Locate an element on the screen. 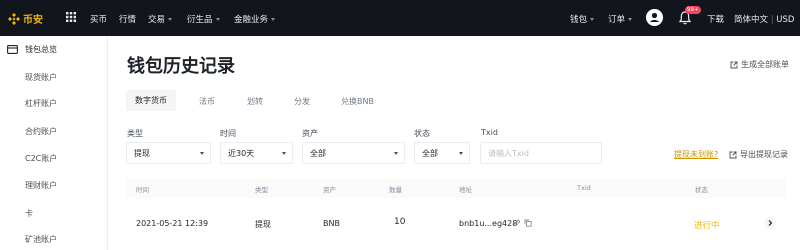  nav-orders-label: 订单 is located at coordinates (617, 20).